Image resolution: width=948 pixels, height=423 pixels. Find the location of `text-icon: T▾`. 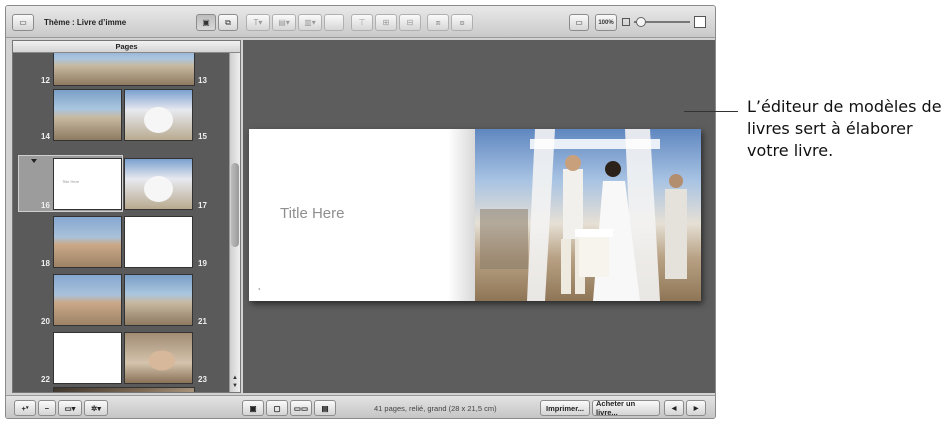

text-icon: T▾ is located at coordinates (258, 22).